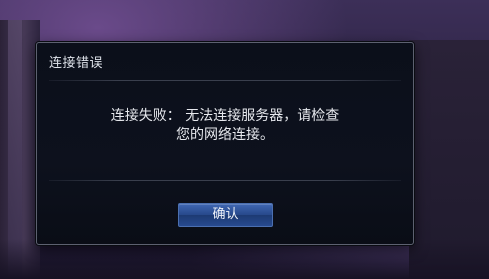  Describe the element at coordinates (76, 63) in the screenshot. I see `dialog-title: 连接错误` at that location.